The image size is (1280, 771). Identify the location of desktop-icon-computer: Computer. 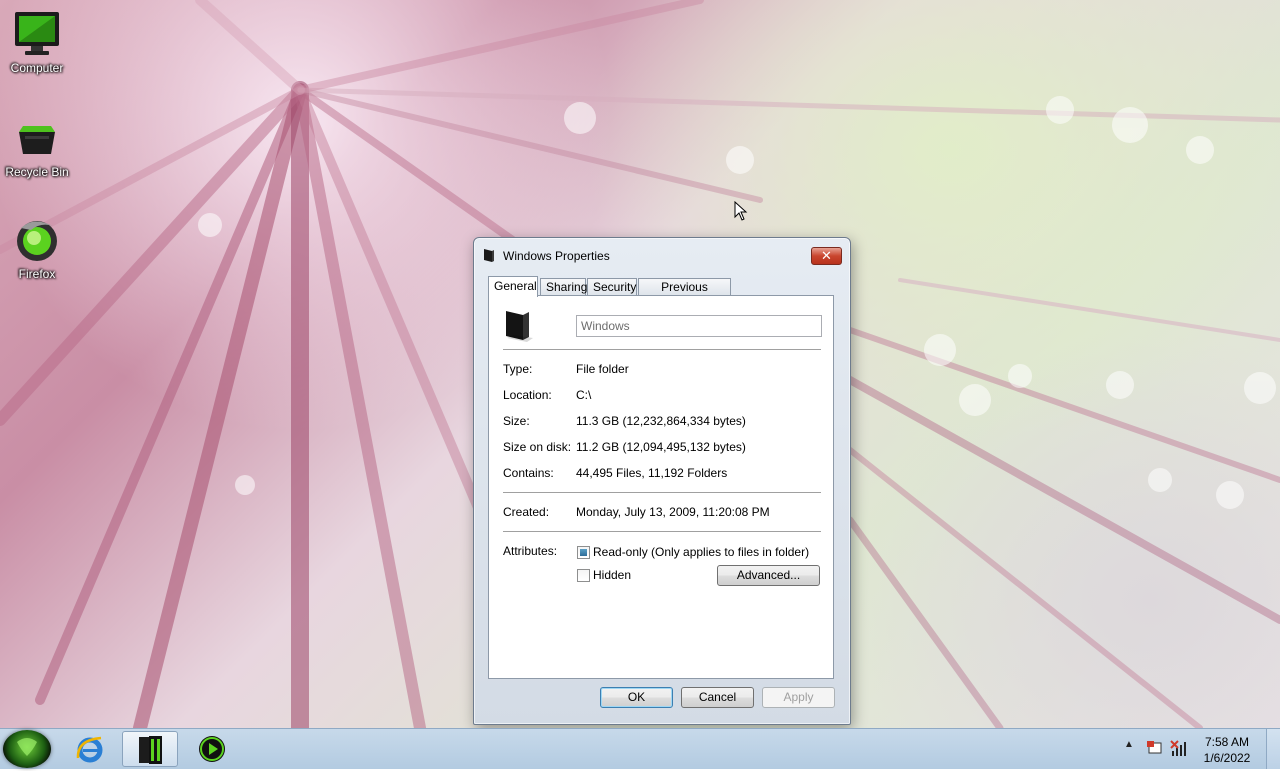
(37, 42).